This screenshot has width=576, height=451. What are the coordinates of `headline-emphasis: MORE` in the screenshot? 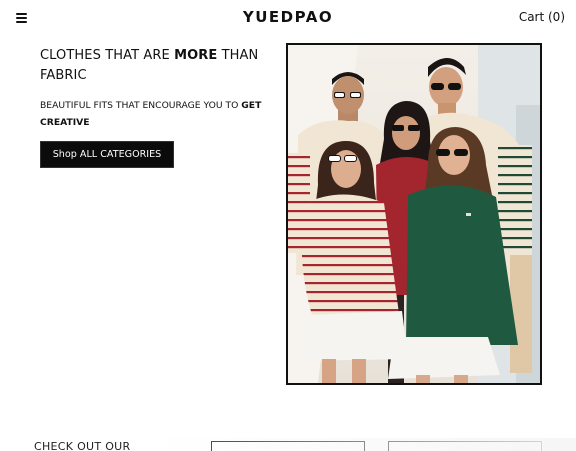 It's located at (196, 55).